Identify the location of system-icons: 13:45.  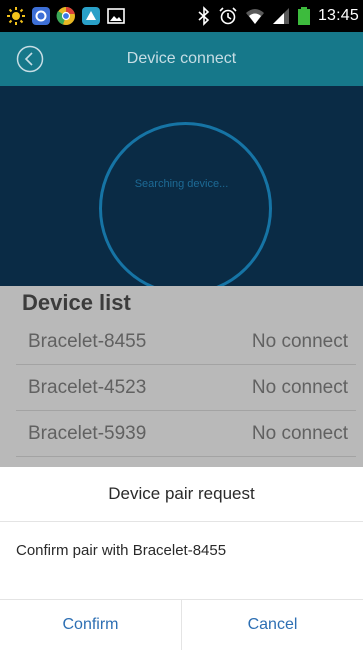
(278, 16).